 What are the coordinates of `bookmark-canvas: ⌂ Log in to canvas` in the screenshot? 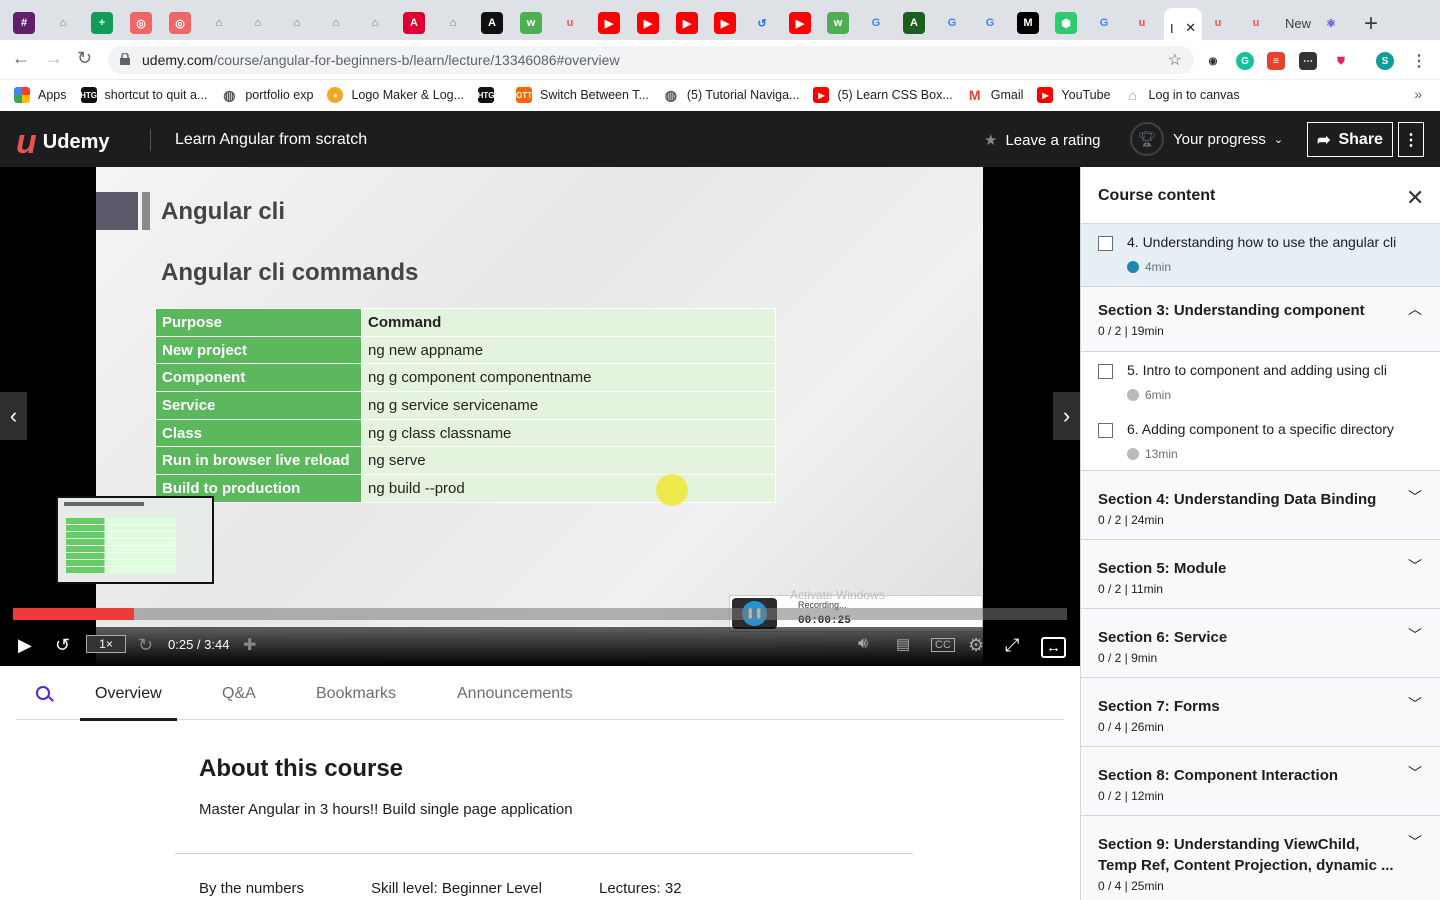 It's located at (1182, 95).